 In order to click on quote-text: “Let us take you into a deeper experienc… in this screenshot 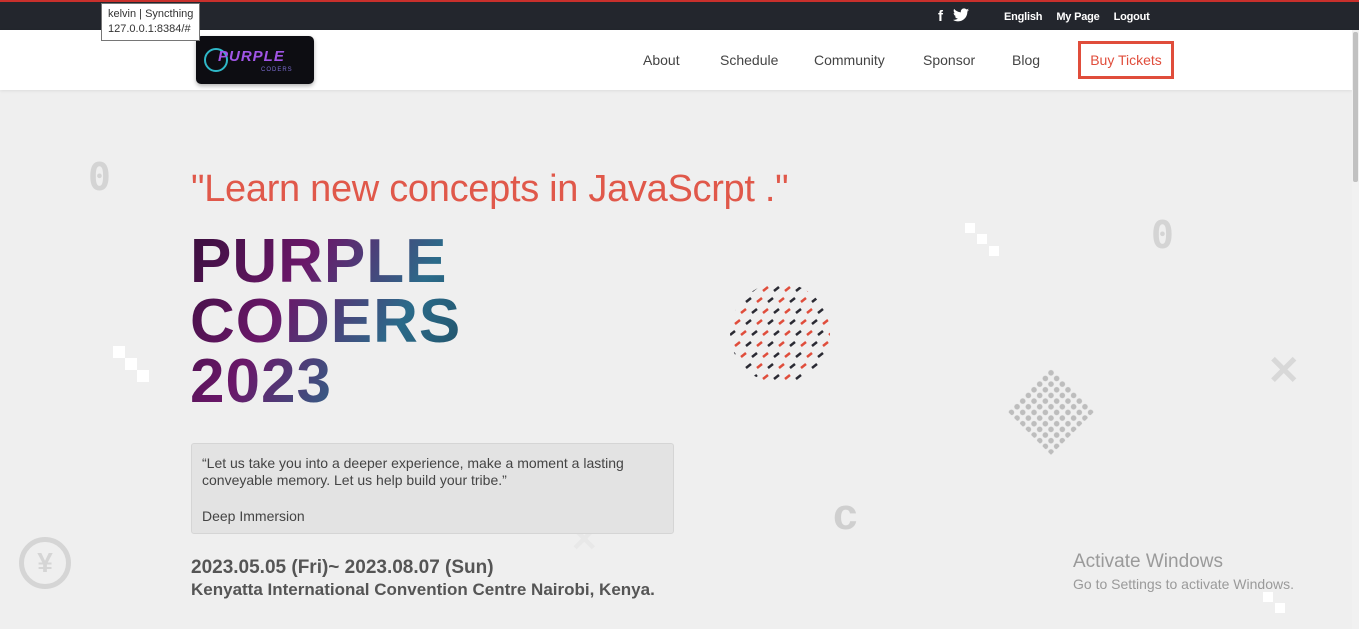, I will do `click(413, 471)`.